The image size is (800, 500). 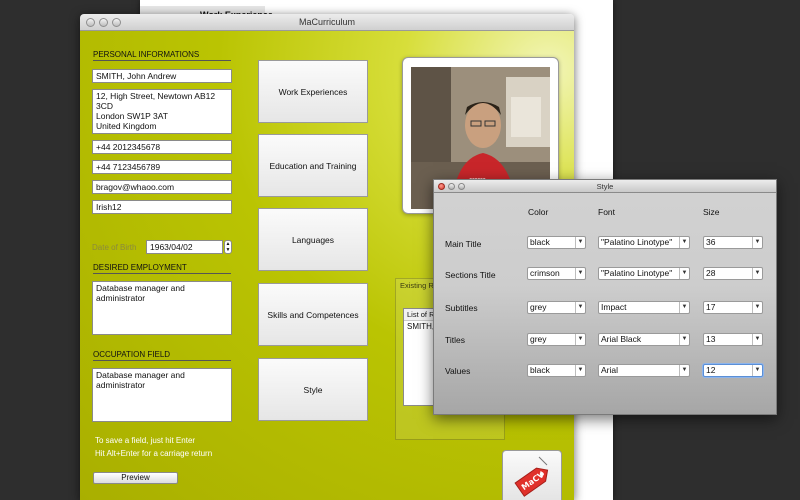 I want to click on main-titlebar: MaCurriculum, so click(x=327, y=22).